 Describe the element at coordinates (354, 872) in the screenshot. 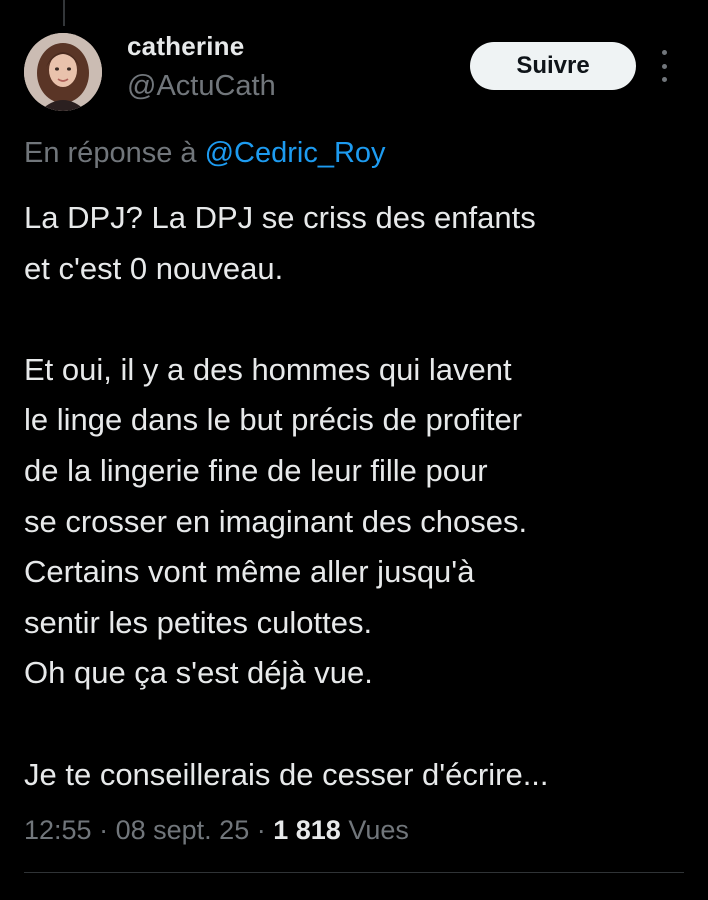

I see `divider` at that location.